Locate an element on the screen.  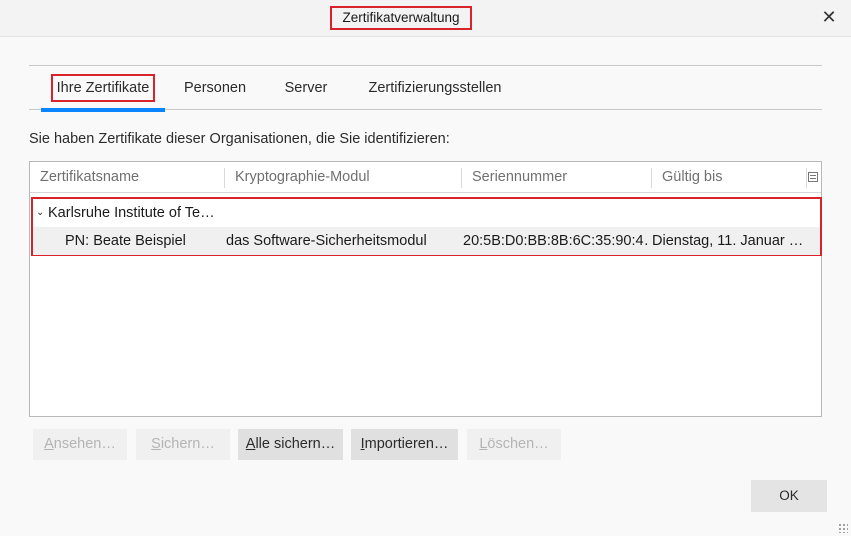
column-header-valid-until: Gültig bis is located at coordinates (729, 177).